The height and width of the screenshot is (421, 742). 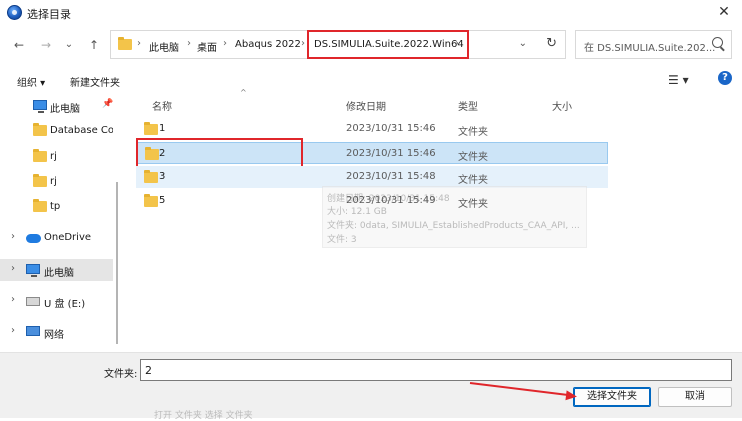 I want to click on sidebar-item-this-pc: › 此电脑, so click(x=56, y=270).